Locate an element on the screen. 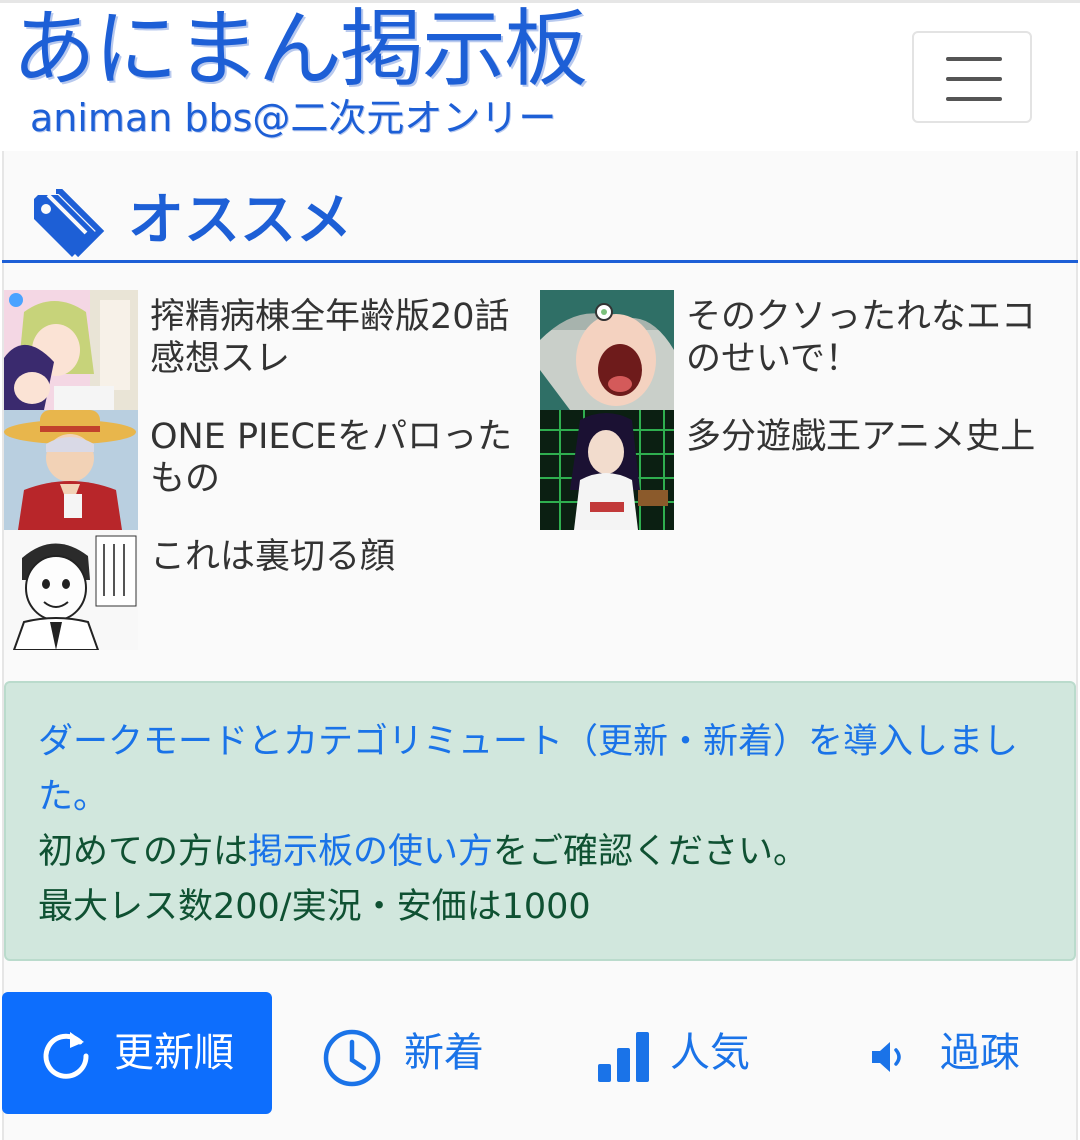 The height and width of the screenshot is (1140, 1080). recommend-item: 搾精病棟全年齢版20話感想スレ is located at coordinates (269, 350).